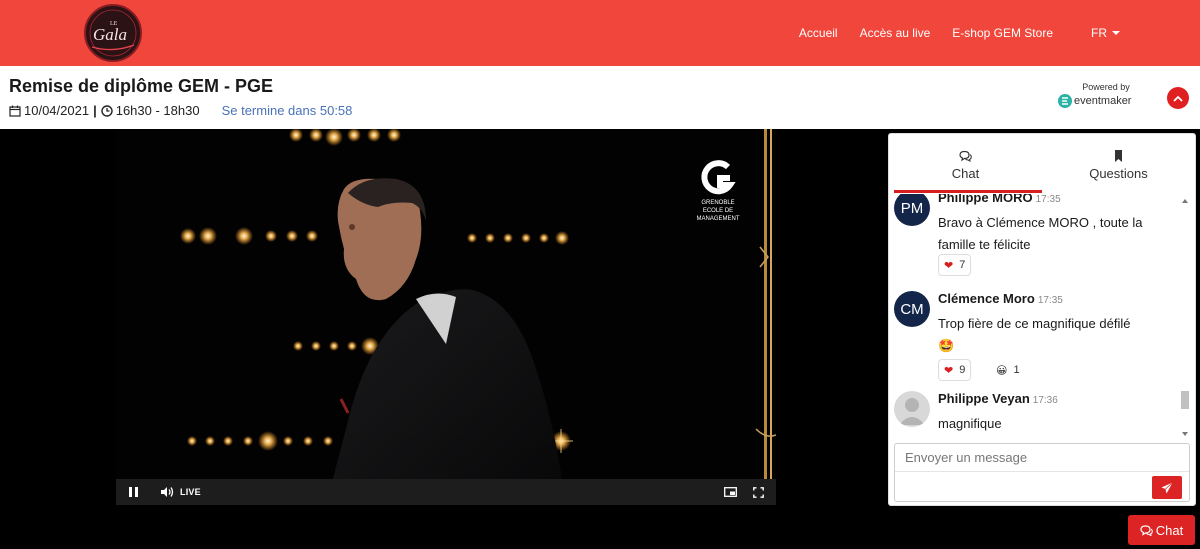  What do you see at coordinates (107, 110) in the screenshot?
I see `clock-icon` at bounding box center [107, 110].